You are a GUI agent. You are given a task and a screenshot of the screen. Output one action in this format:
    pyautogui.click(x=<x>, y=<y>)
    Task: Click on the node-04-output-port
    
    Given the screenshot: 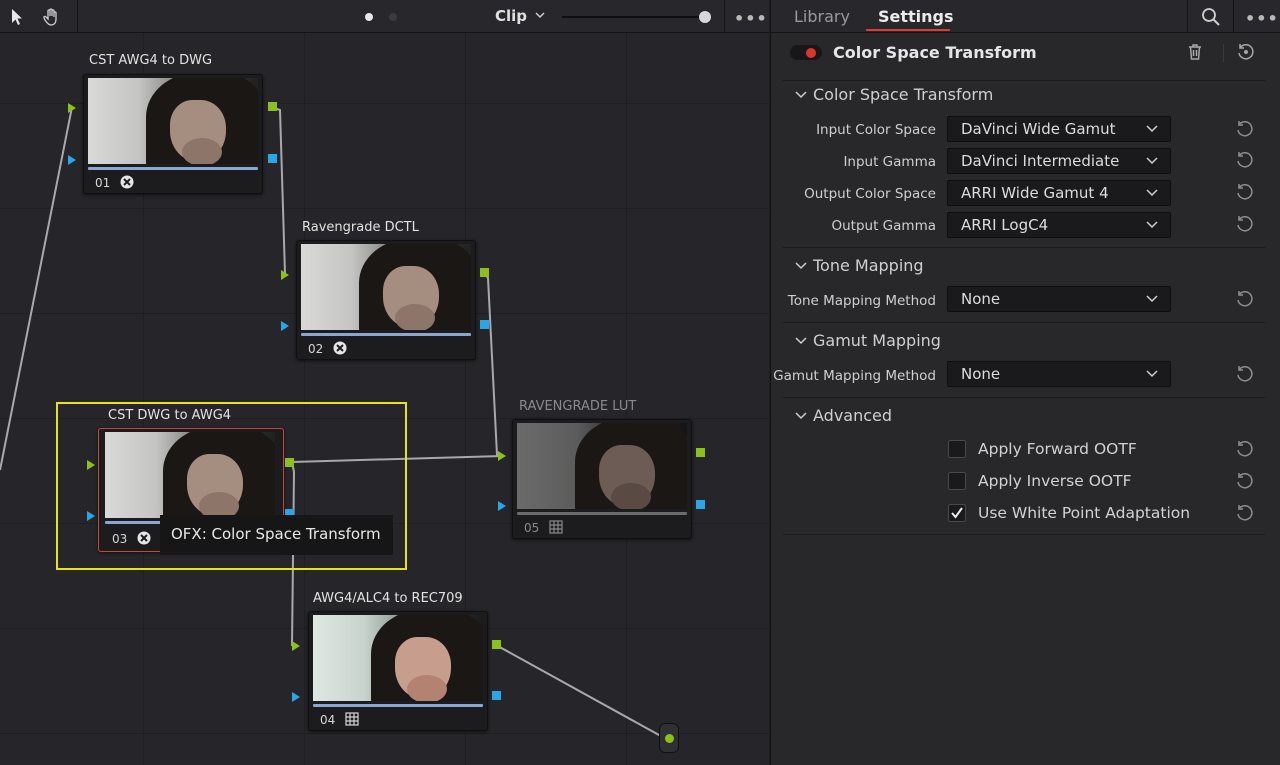 What is the action you would take?
    pyautogui.click(x=496, y=644)
    